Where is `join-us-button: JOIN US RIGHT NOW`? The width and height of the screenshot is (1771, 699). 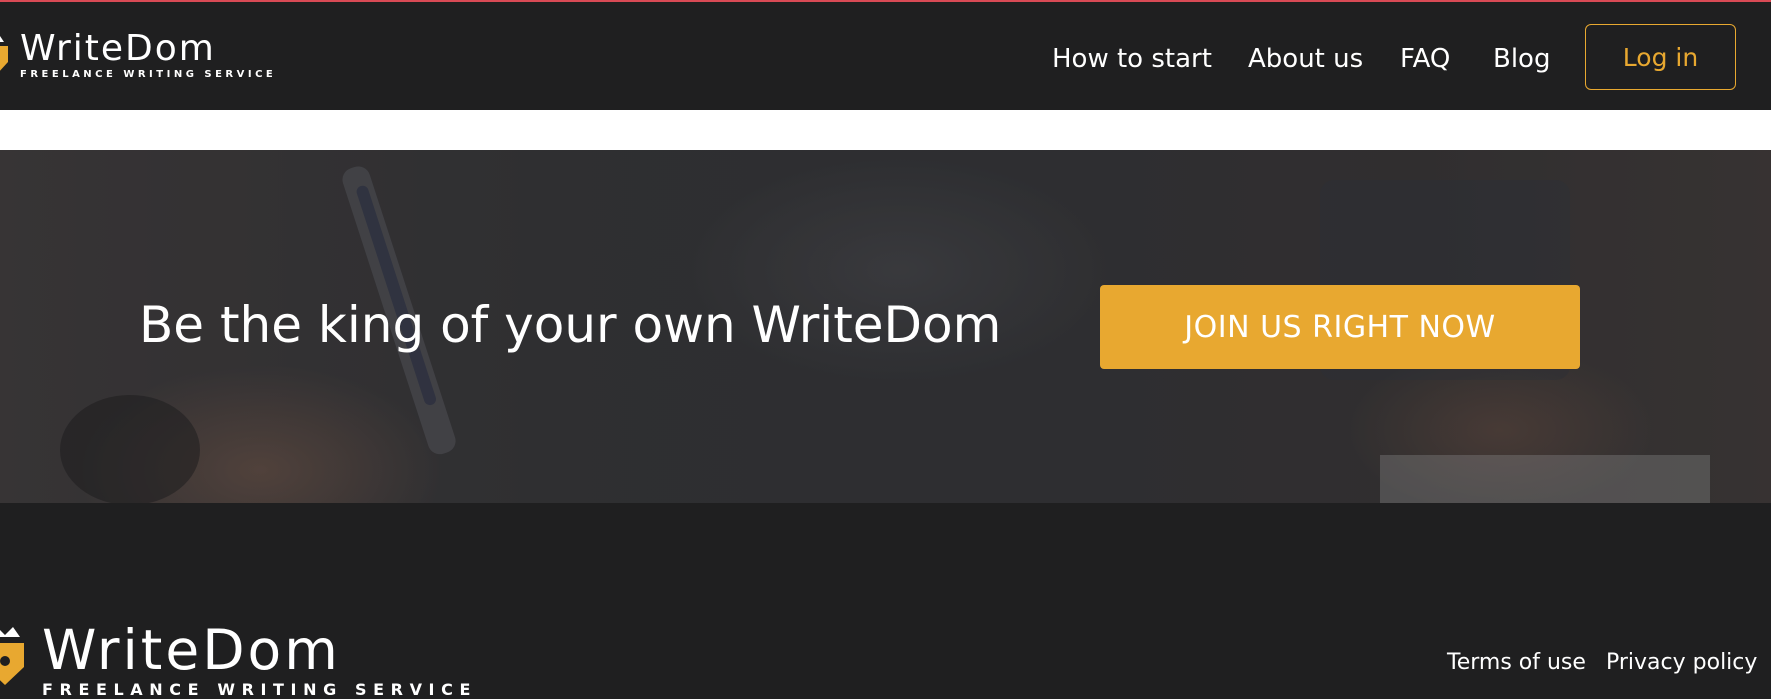 join-us-button: JOIN US RIGHT NOW is located at coordinates (1340, 327).